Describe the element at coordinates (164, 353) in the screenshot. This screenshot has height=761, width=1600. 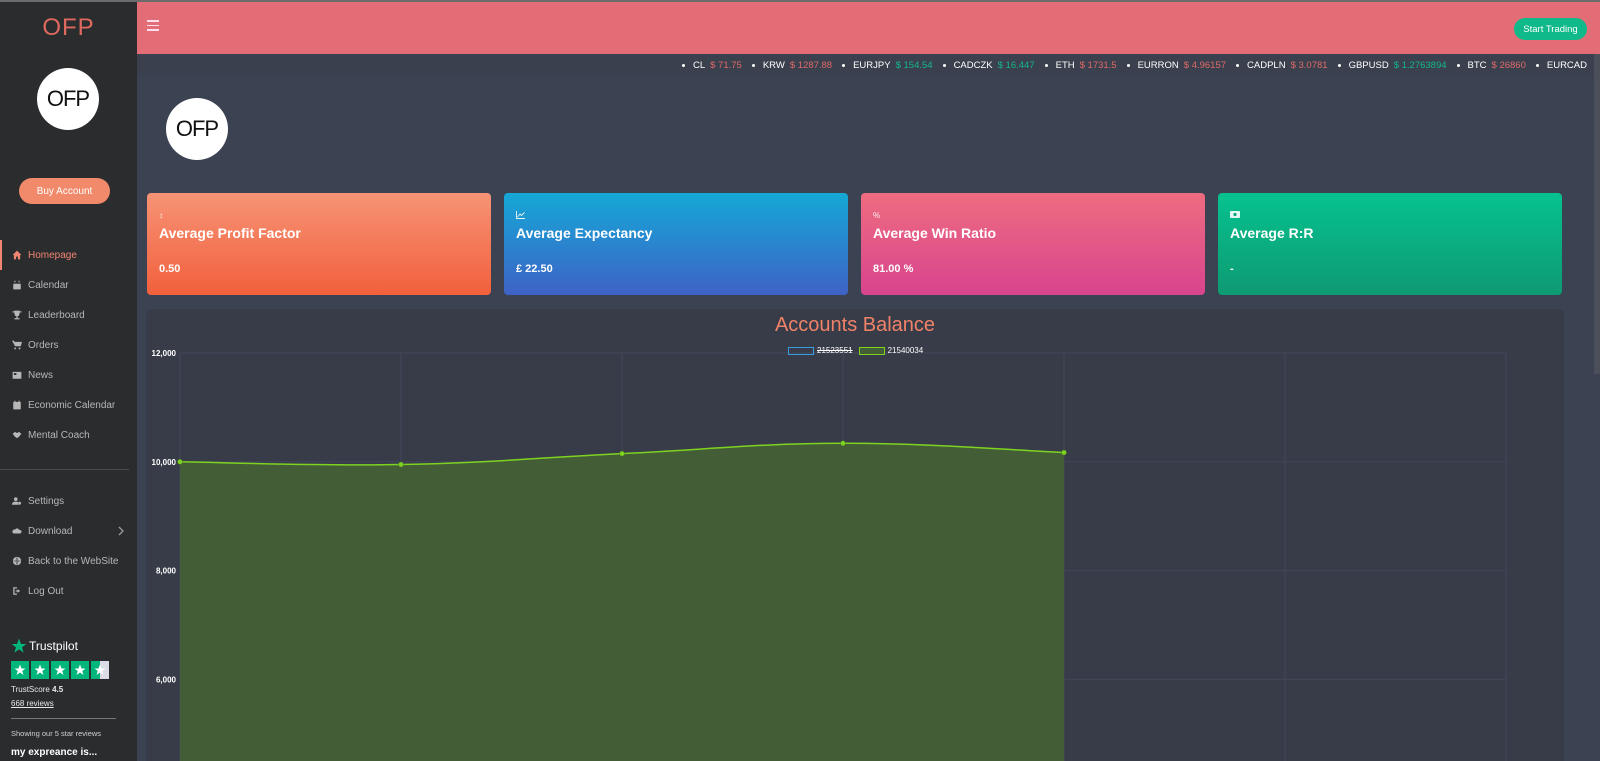
I see `y-tick-label: 12,000` at that location.